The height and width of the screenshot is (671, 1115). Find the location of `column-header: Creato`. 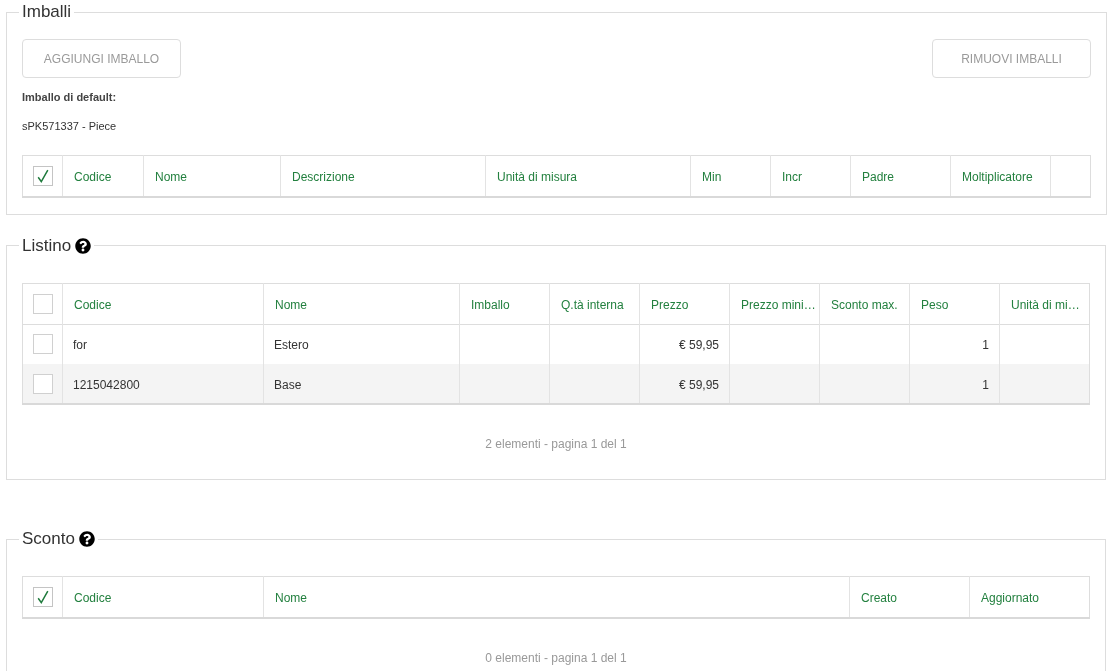

column-header: Creato is located at coordinates (879, 597).